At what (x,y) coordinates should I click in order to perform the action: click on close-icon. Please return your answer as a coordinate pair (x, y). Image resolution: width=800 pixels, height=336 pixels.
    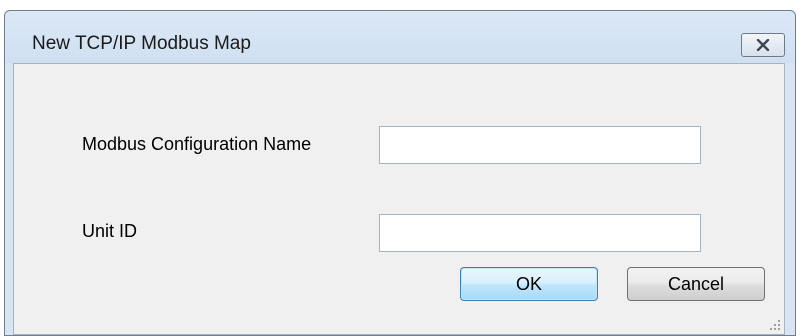
    Looking at the image, I should click on (763, 45).